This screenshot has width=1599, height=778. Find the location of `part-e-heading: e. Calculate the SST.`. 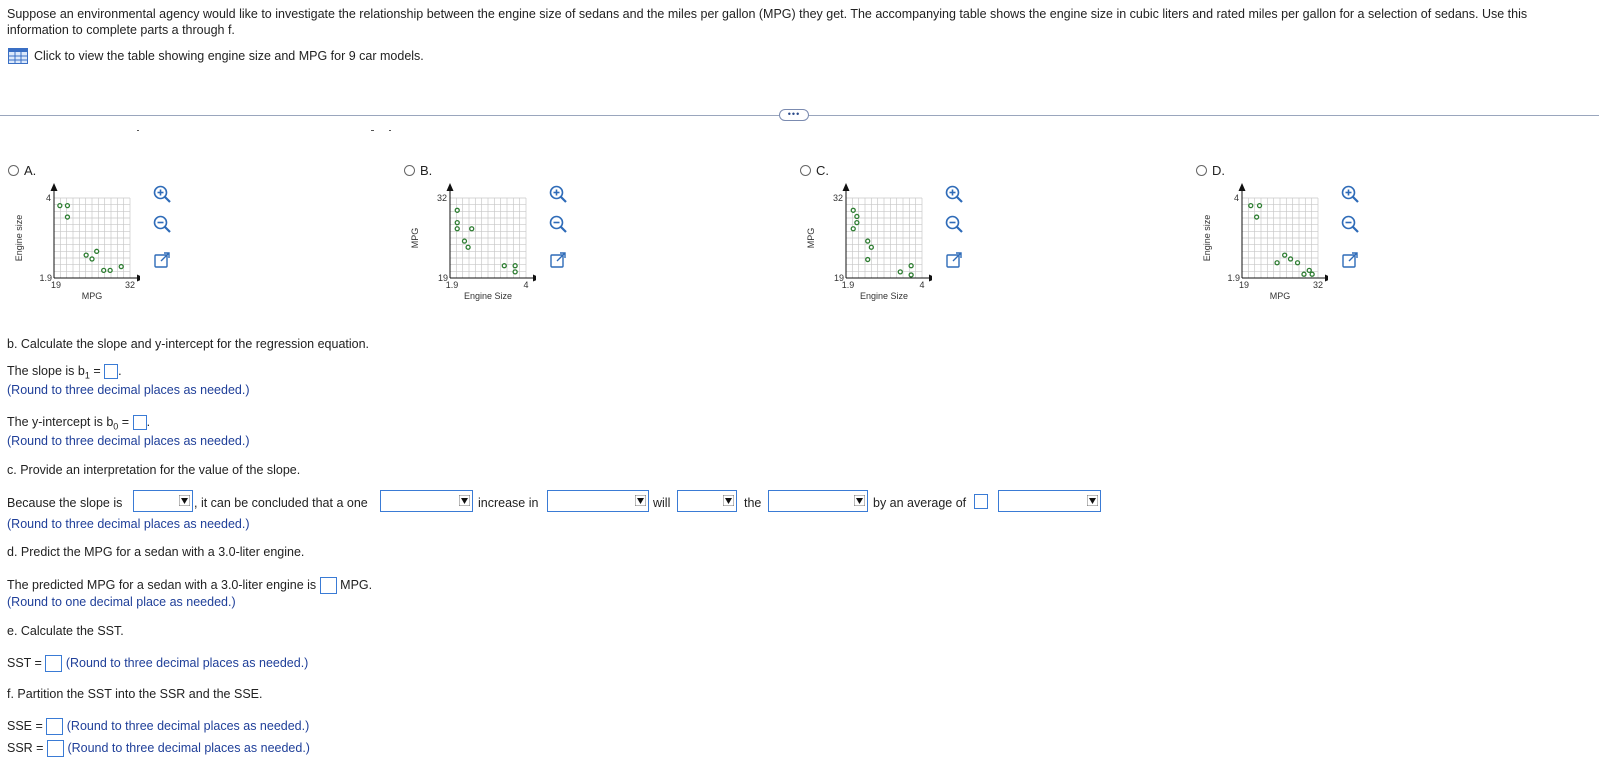

part-e-heading: e. Calculate the SST. is located at coordinates (65, 631).